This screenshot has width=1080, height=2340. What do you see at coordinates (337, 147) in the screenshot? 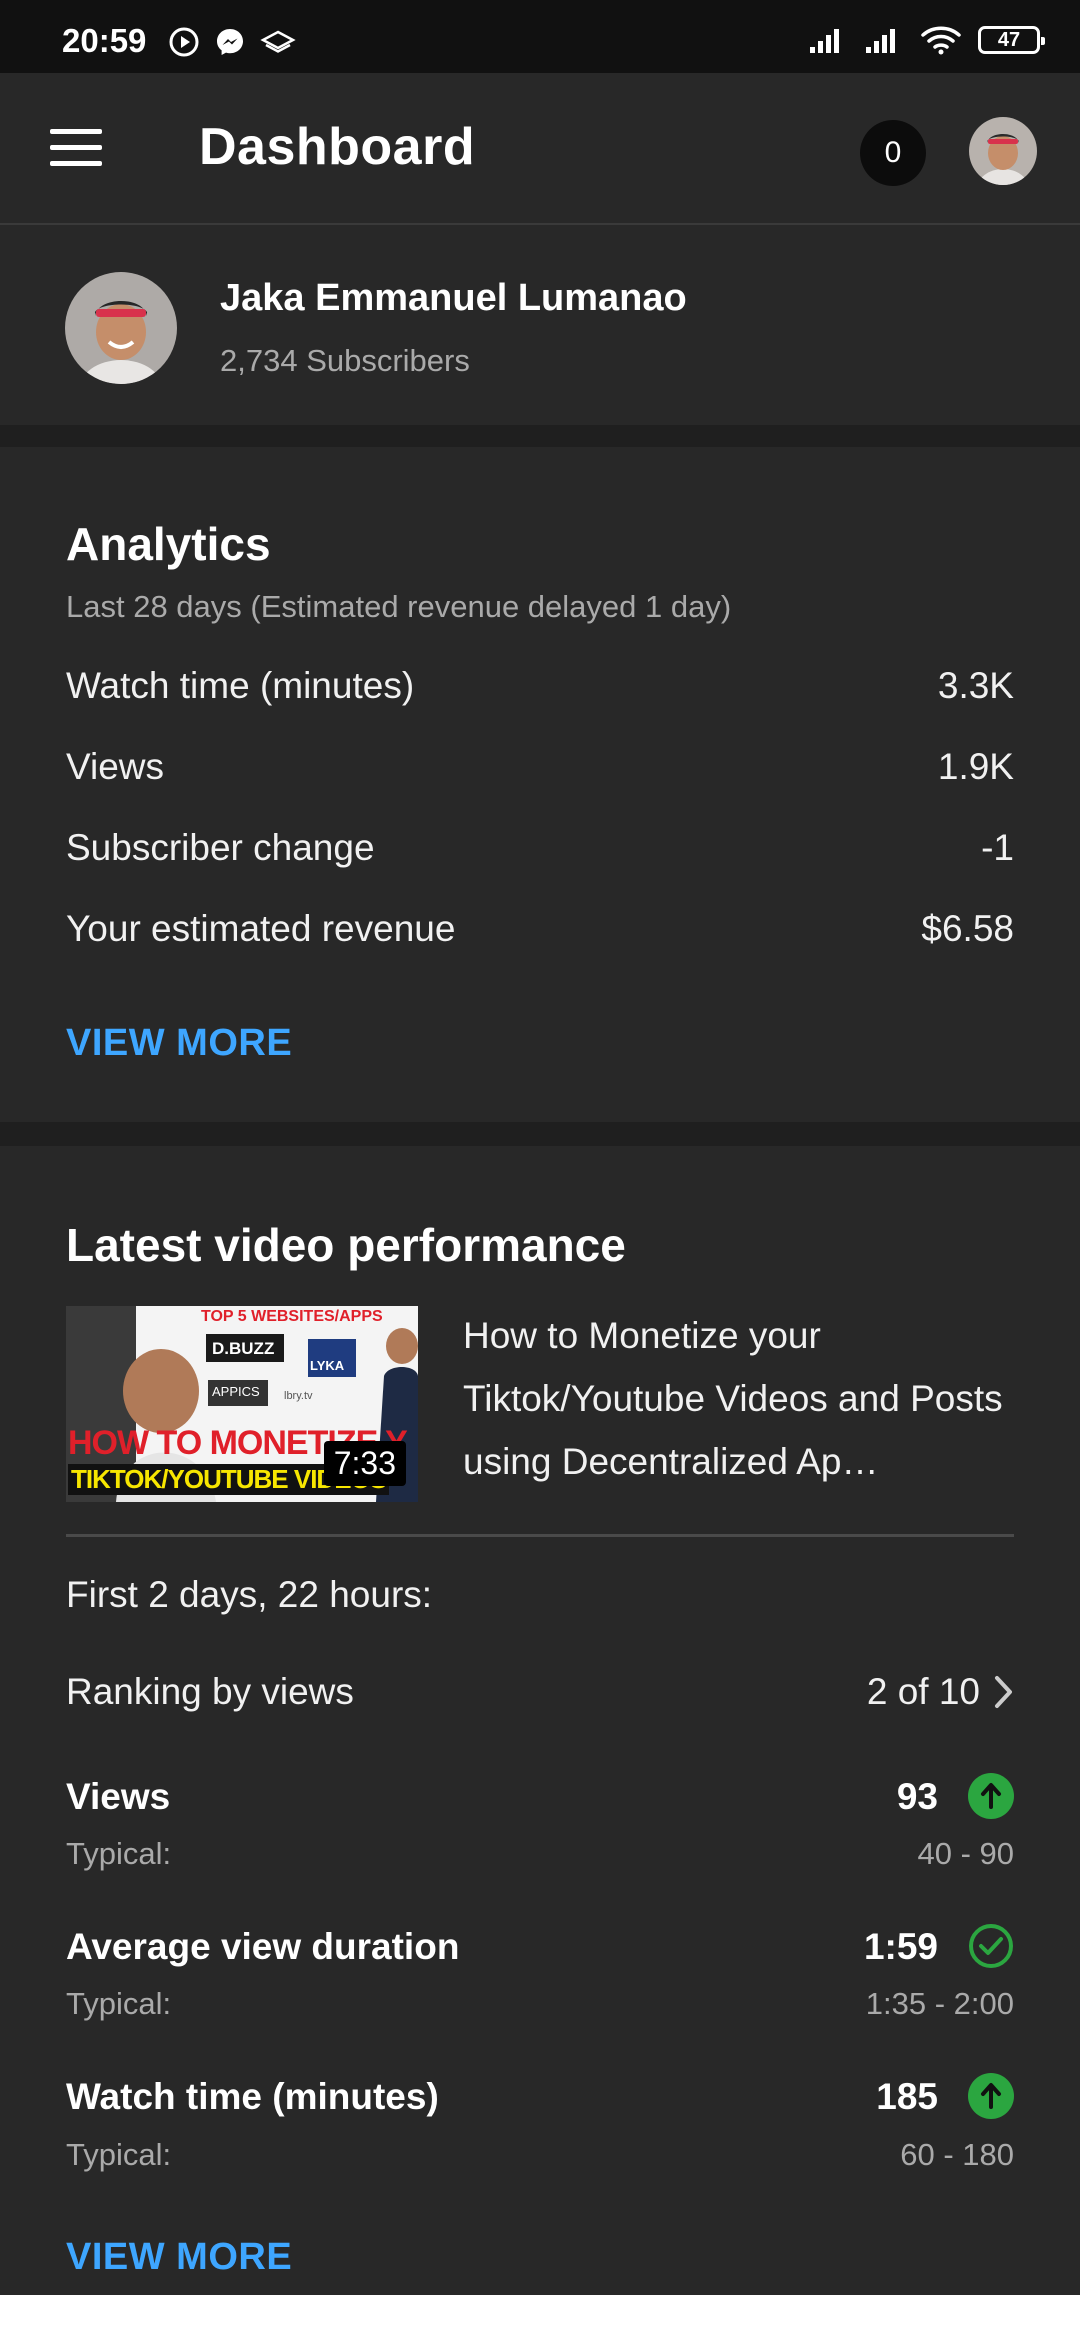
I see `page-title: Dashboard` at bounding box center [337, 147].